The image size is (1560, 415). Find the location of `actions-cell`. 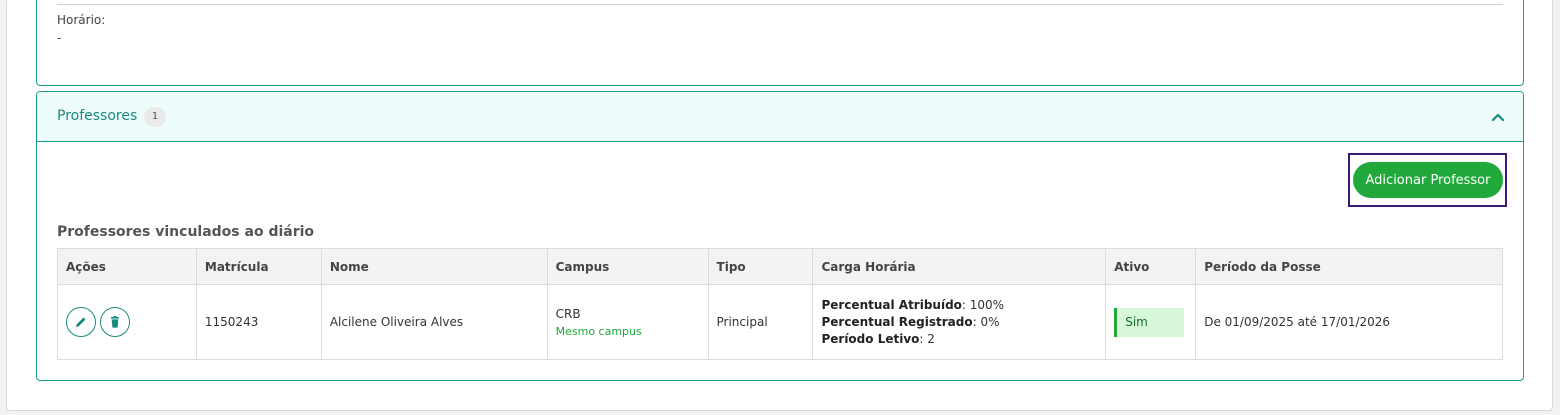

actions-cell is located at coordinates (127, 322).